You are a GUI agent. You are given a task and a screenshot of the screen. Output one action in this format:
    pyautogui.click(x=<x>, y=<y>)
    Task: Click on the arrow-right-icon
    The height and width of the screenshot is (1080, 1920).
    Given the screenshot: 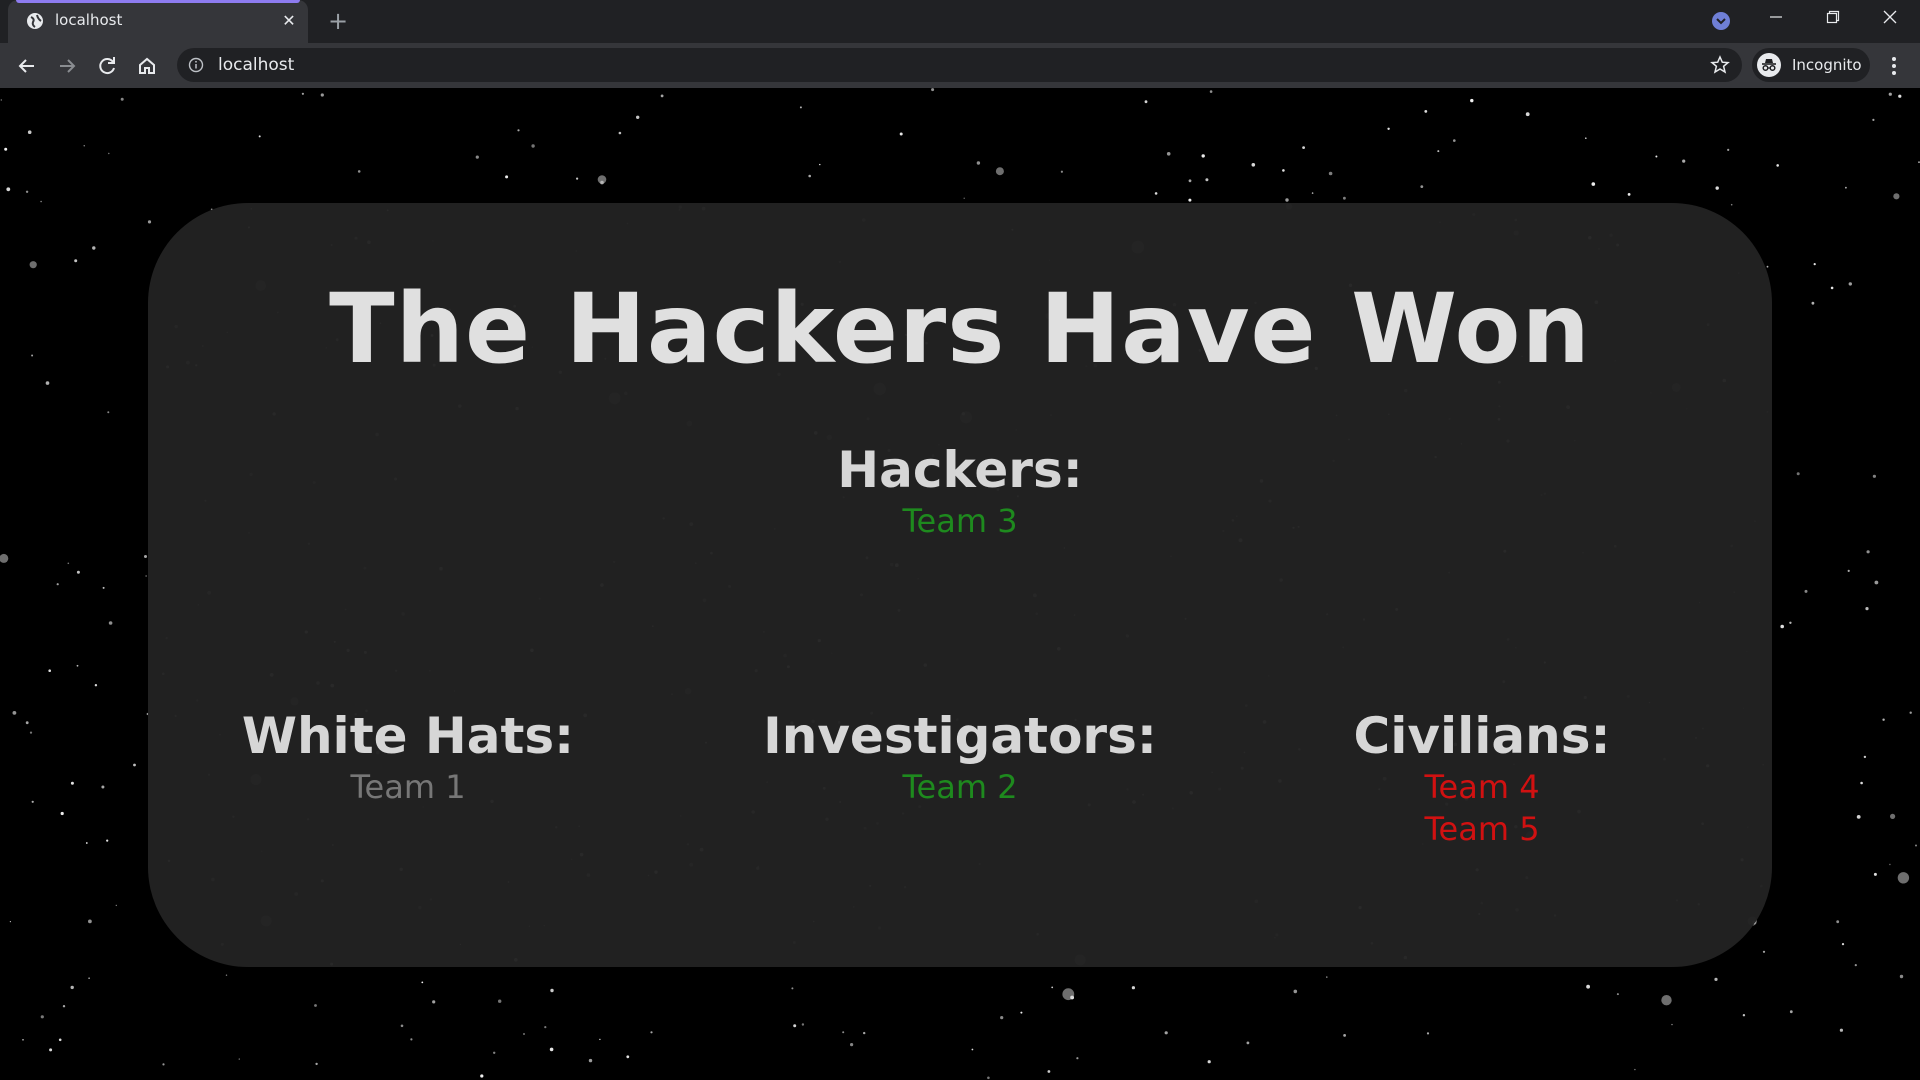 What is the action you would take?
    pyautogui.click(x=67, y=66)
    